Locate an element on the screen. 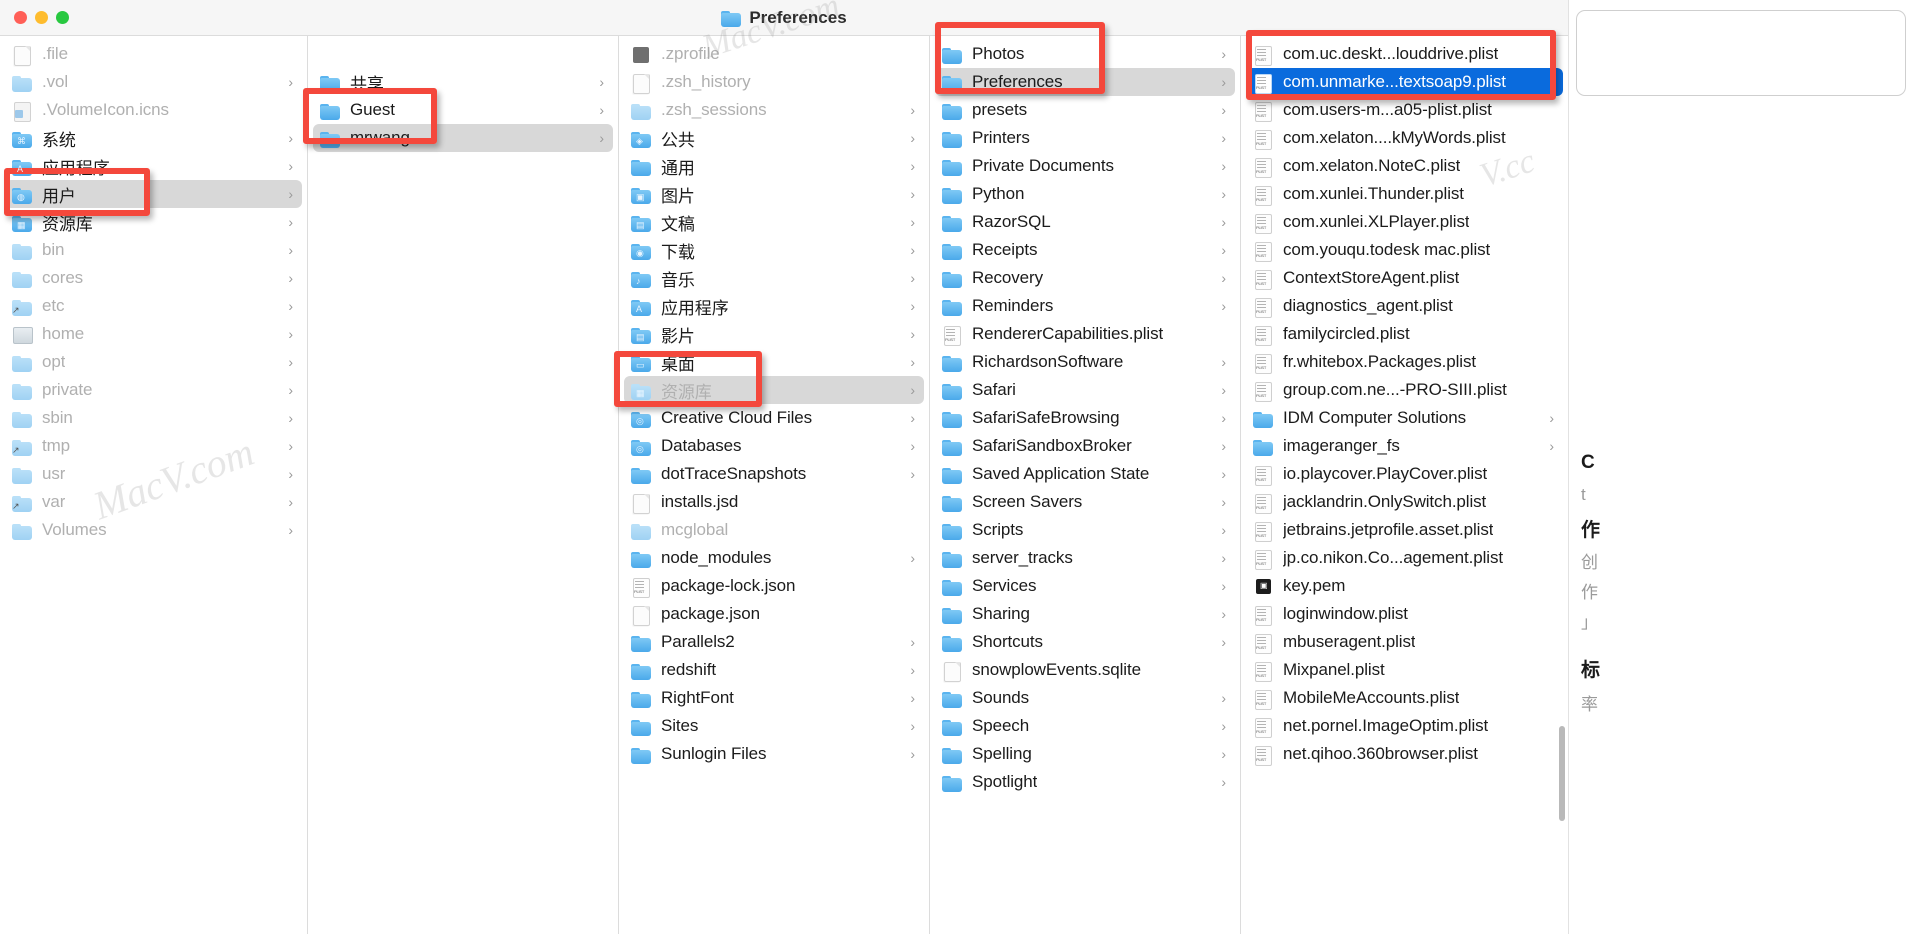  list-item: server_tracks › is located at coordinates (1085, 558).